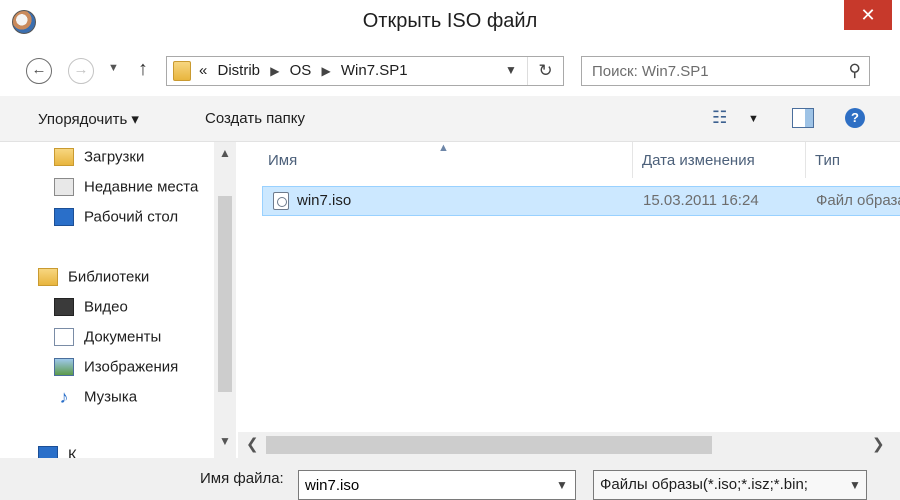  Describe the element at coordinates (581, 201) in the screenshot. I see `file-row: win7.iso 15.03.2011 16:24 Файл образа` at that location.